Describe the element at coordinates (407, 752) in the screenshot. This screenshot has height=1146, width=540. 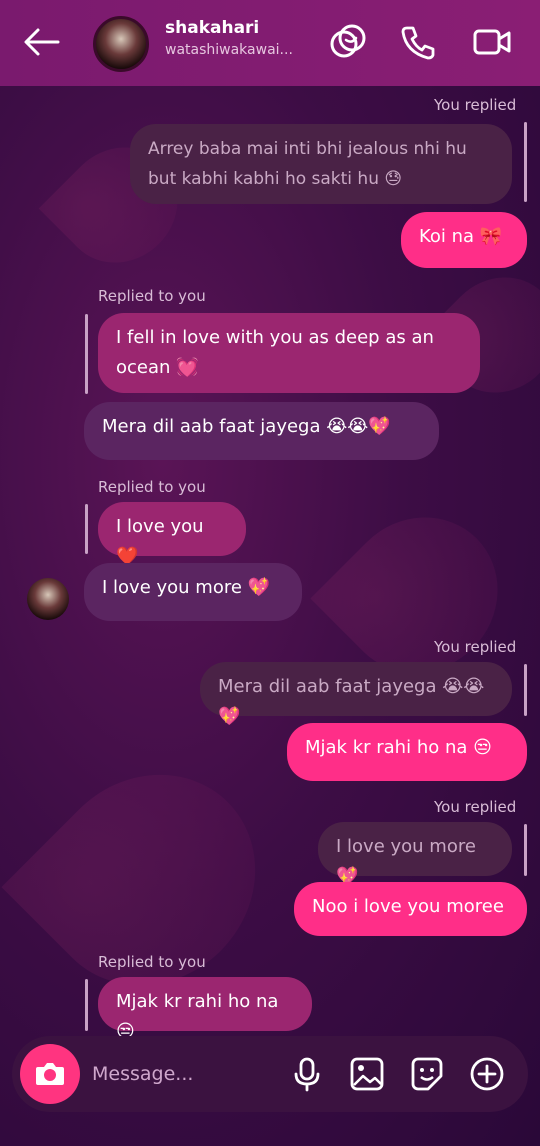
I see `outgoing-message: Mjak kr rahi ho na 😒` at that location.